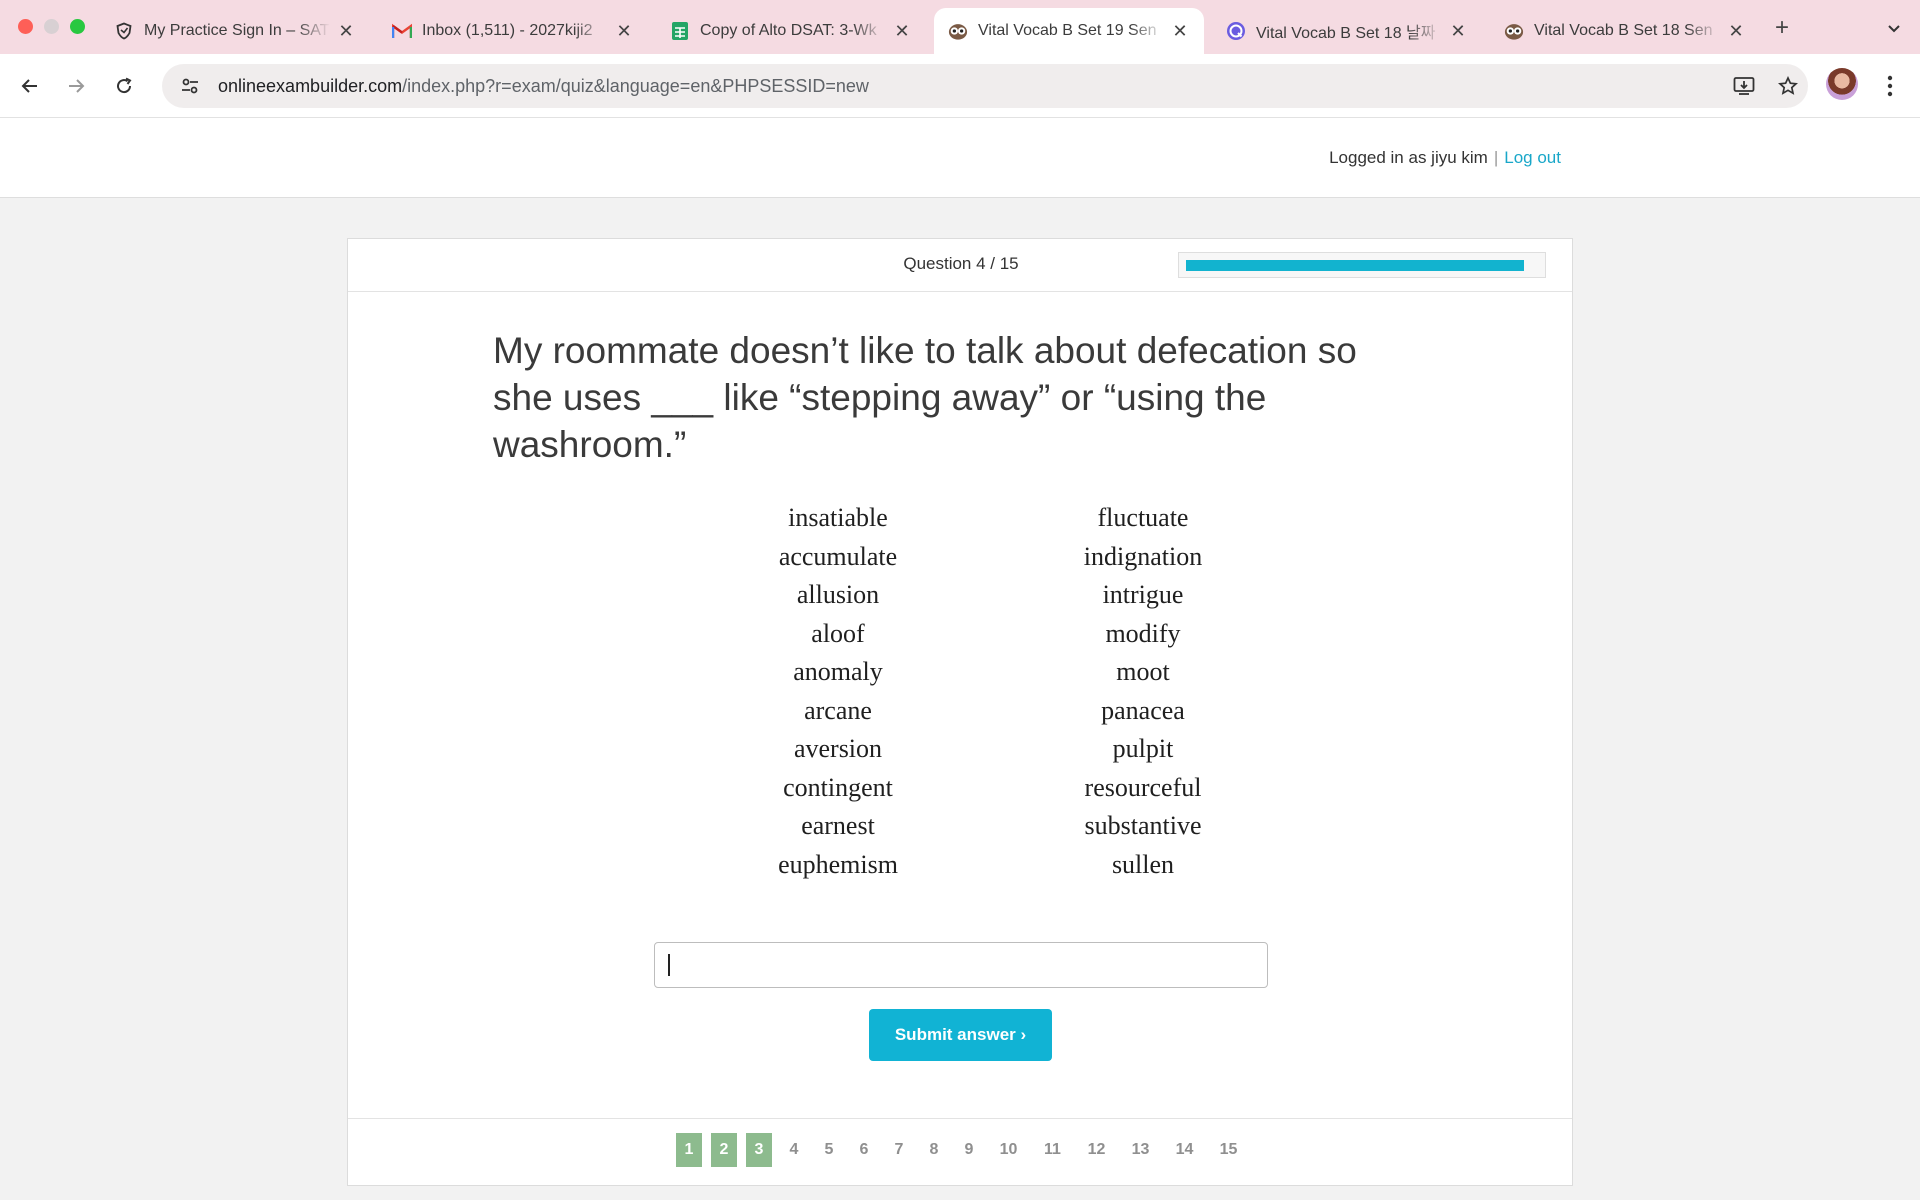 Image resolution: width=1920 pixels, height=1200 pixels. Describe the element at coordinates (1143, 594) in the screenshot. I see `word-bank-word: intrigue` at that location.